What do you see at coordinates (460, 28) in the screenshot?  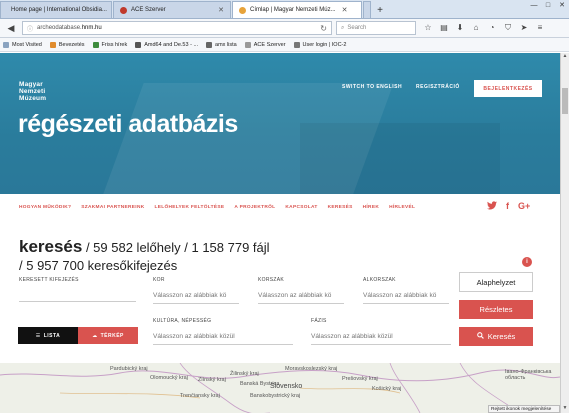 I see `download-icon: ⬇` at bounding box center [460, 28].